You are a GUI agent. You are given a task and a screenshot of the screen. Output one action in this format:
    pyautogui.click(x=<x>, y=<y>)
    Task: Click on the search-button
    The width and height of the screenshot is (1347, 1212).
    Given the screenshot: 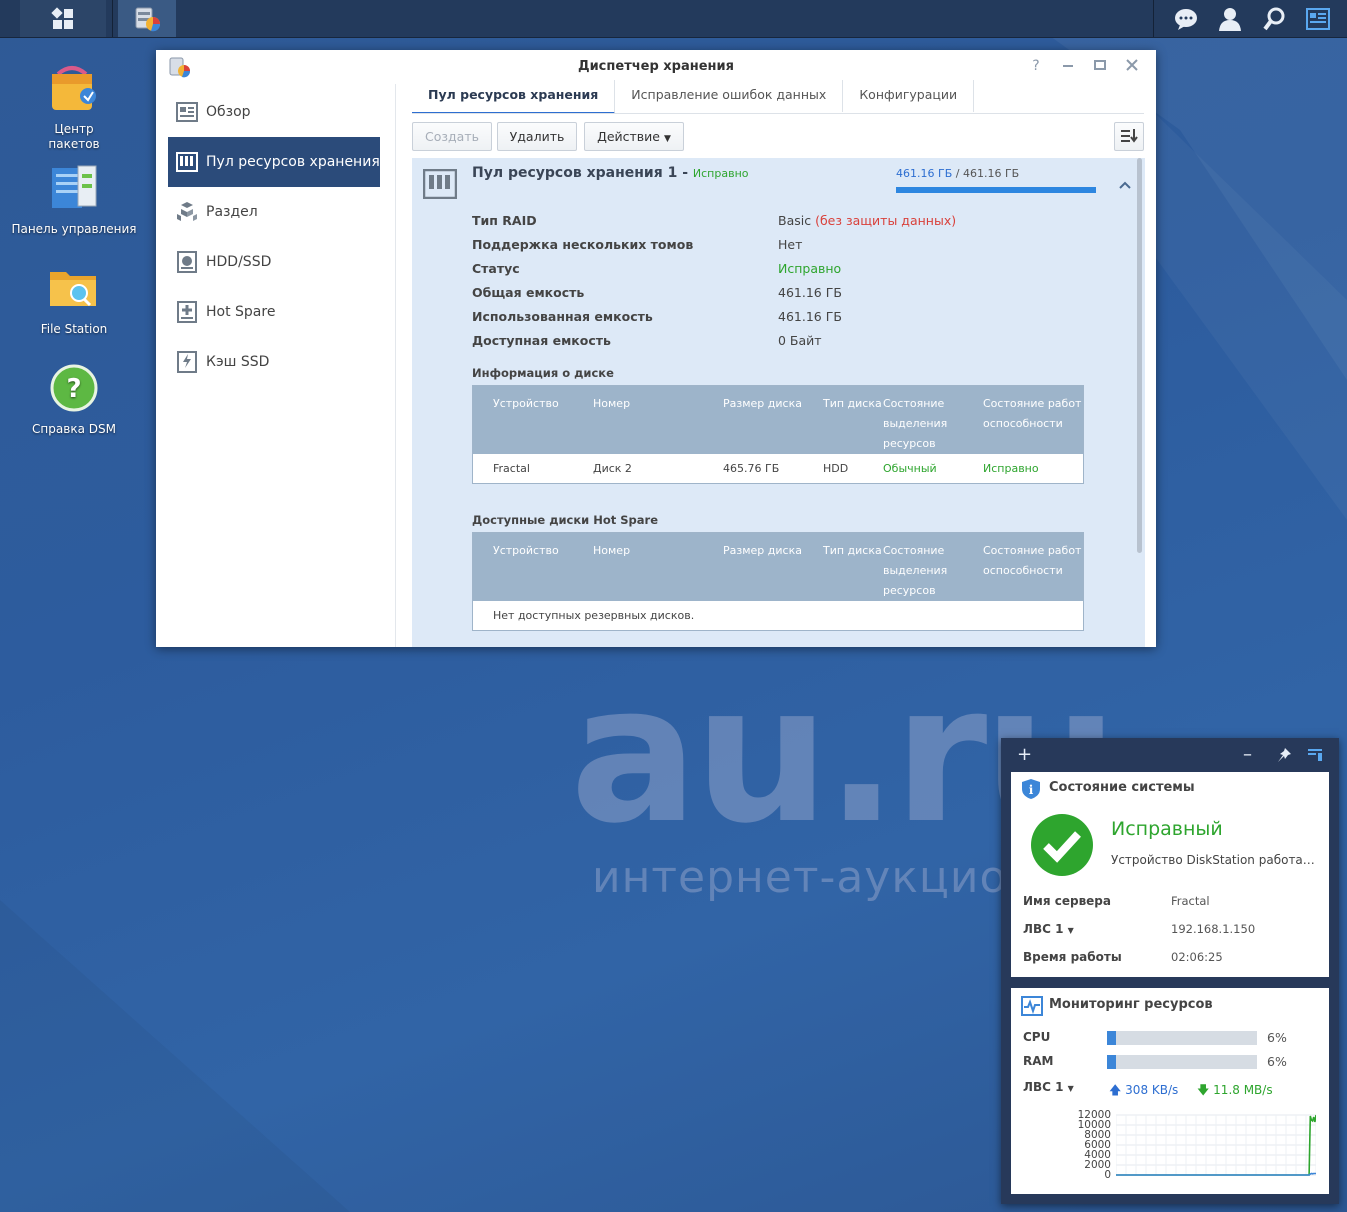 What is the action you would take?
    pyautogui.click(x=1274, y=18)
    